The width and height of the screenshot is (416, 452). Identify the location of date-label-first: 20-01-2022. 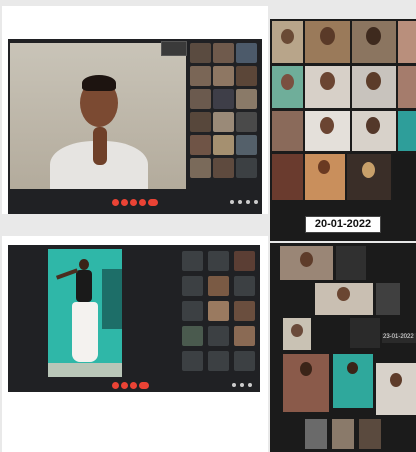
(343, 224).